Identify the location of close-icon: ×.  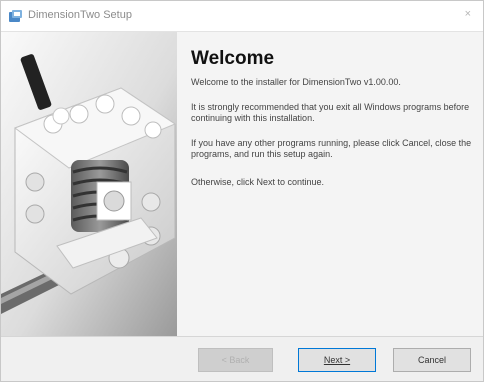
(468, 14).